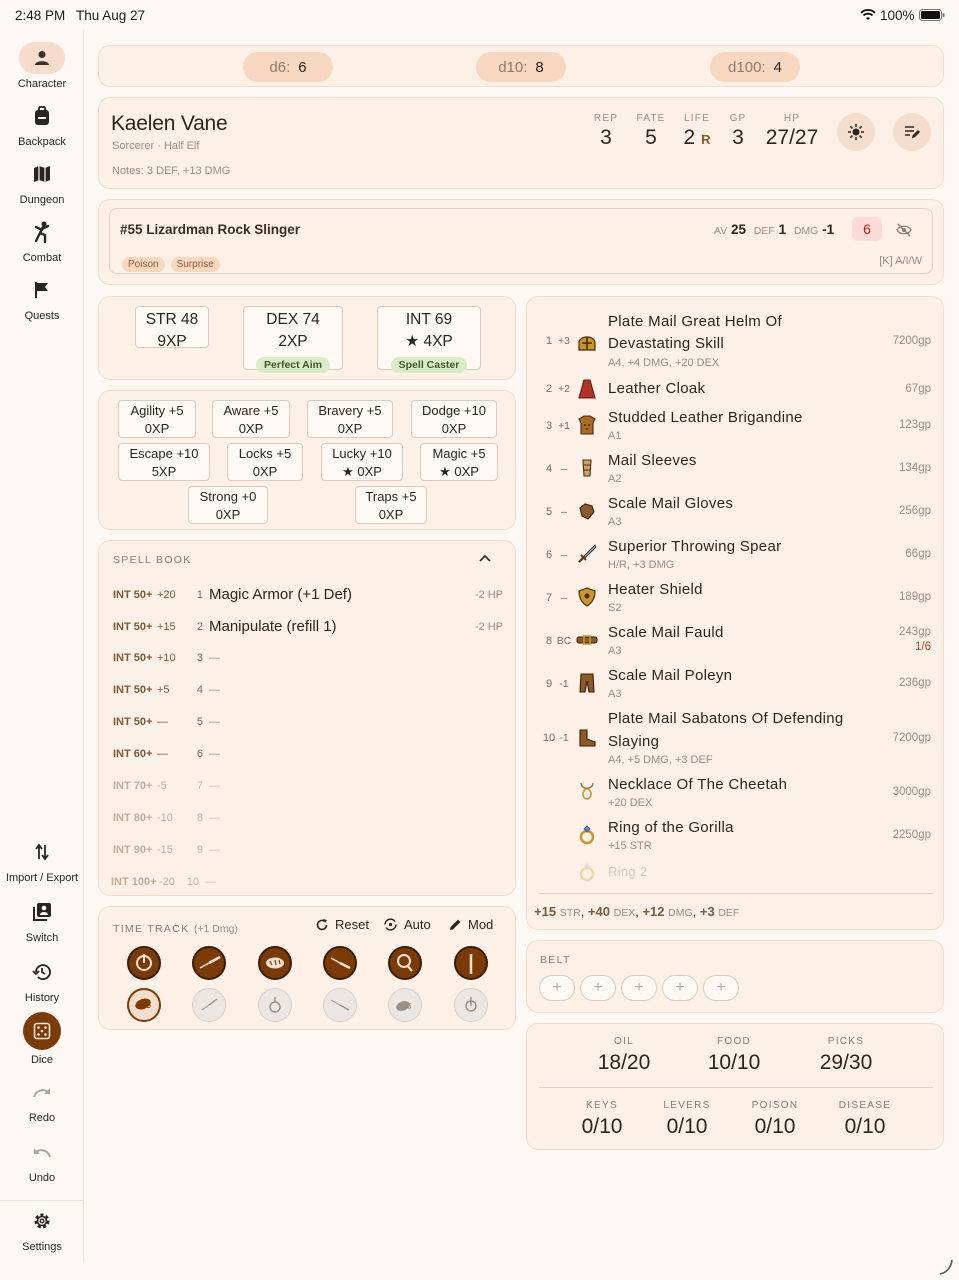  What do you see at coordinates (288, 67) in the screenshot?
I see `dice-d6: d6: 6` at bounding box center [288, 67].